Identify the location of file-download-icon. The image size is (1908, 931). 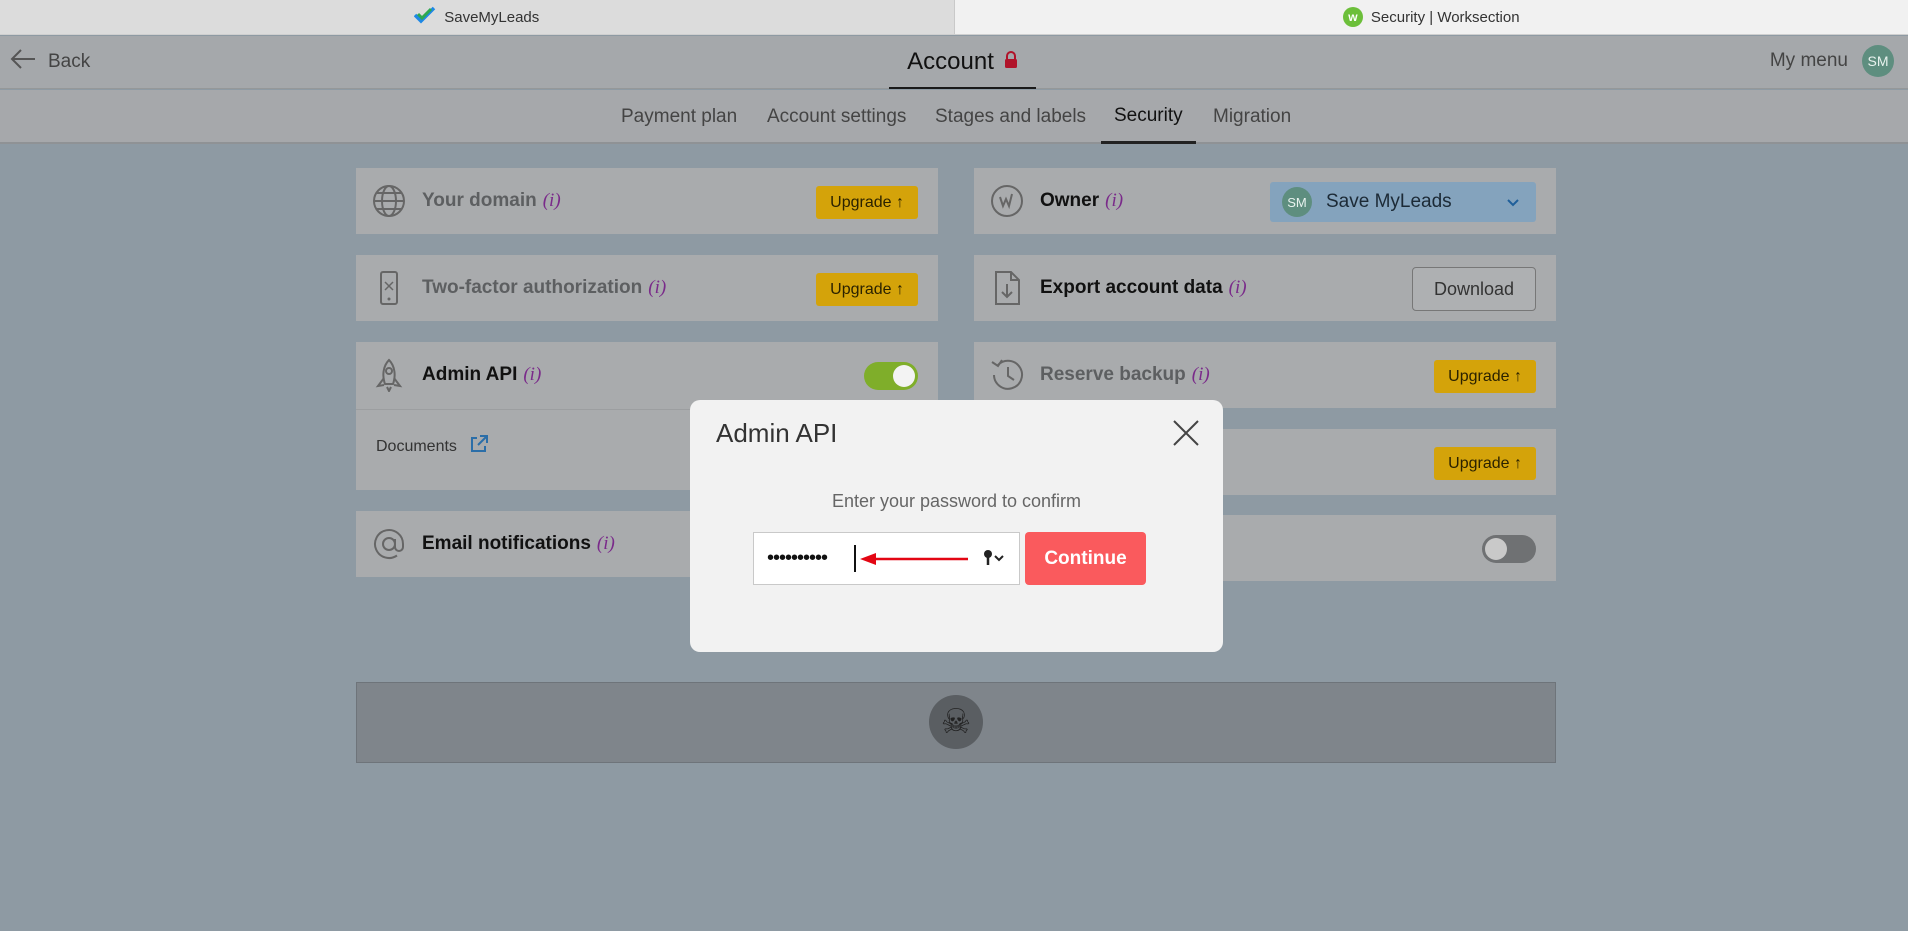
(1007, 288).